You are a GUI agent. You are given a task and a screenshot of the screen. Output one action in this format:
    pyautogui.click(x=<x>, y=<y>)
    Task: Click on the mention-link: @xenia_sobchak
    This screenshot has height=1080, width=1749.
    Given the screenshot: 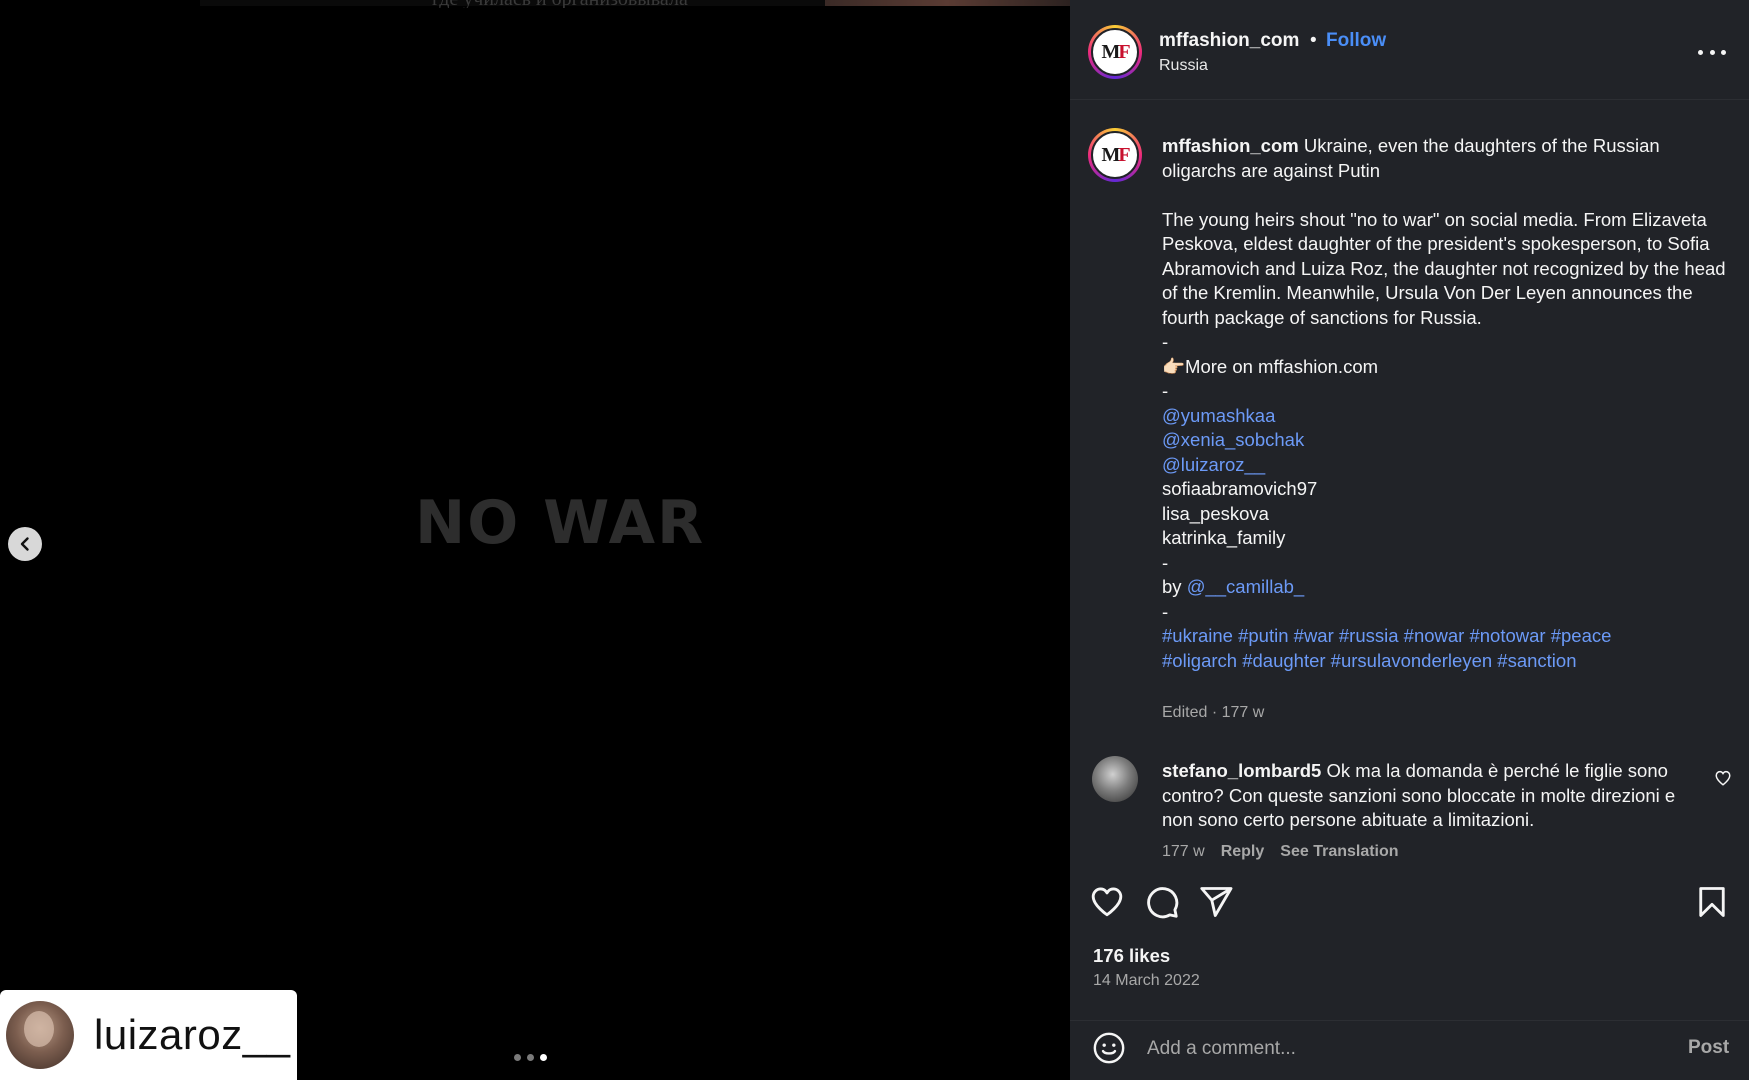 What is the action you would take?
    pyautogui.click(x=1447, y=440)
    